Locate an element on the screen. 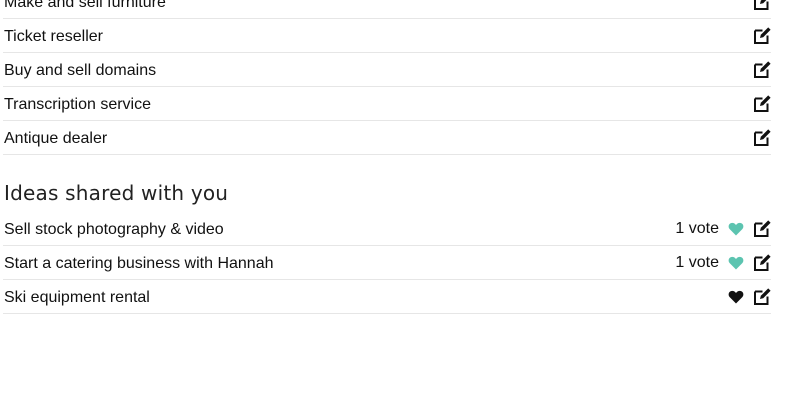 This screenshot has width=800, height=420. idea-title: Ticket reseller is located at coordinates (53, 37).